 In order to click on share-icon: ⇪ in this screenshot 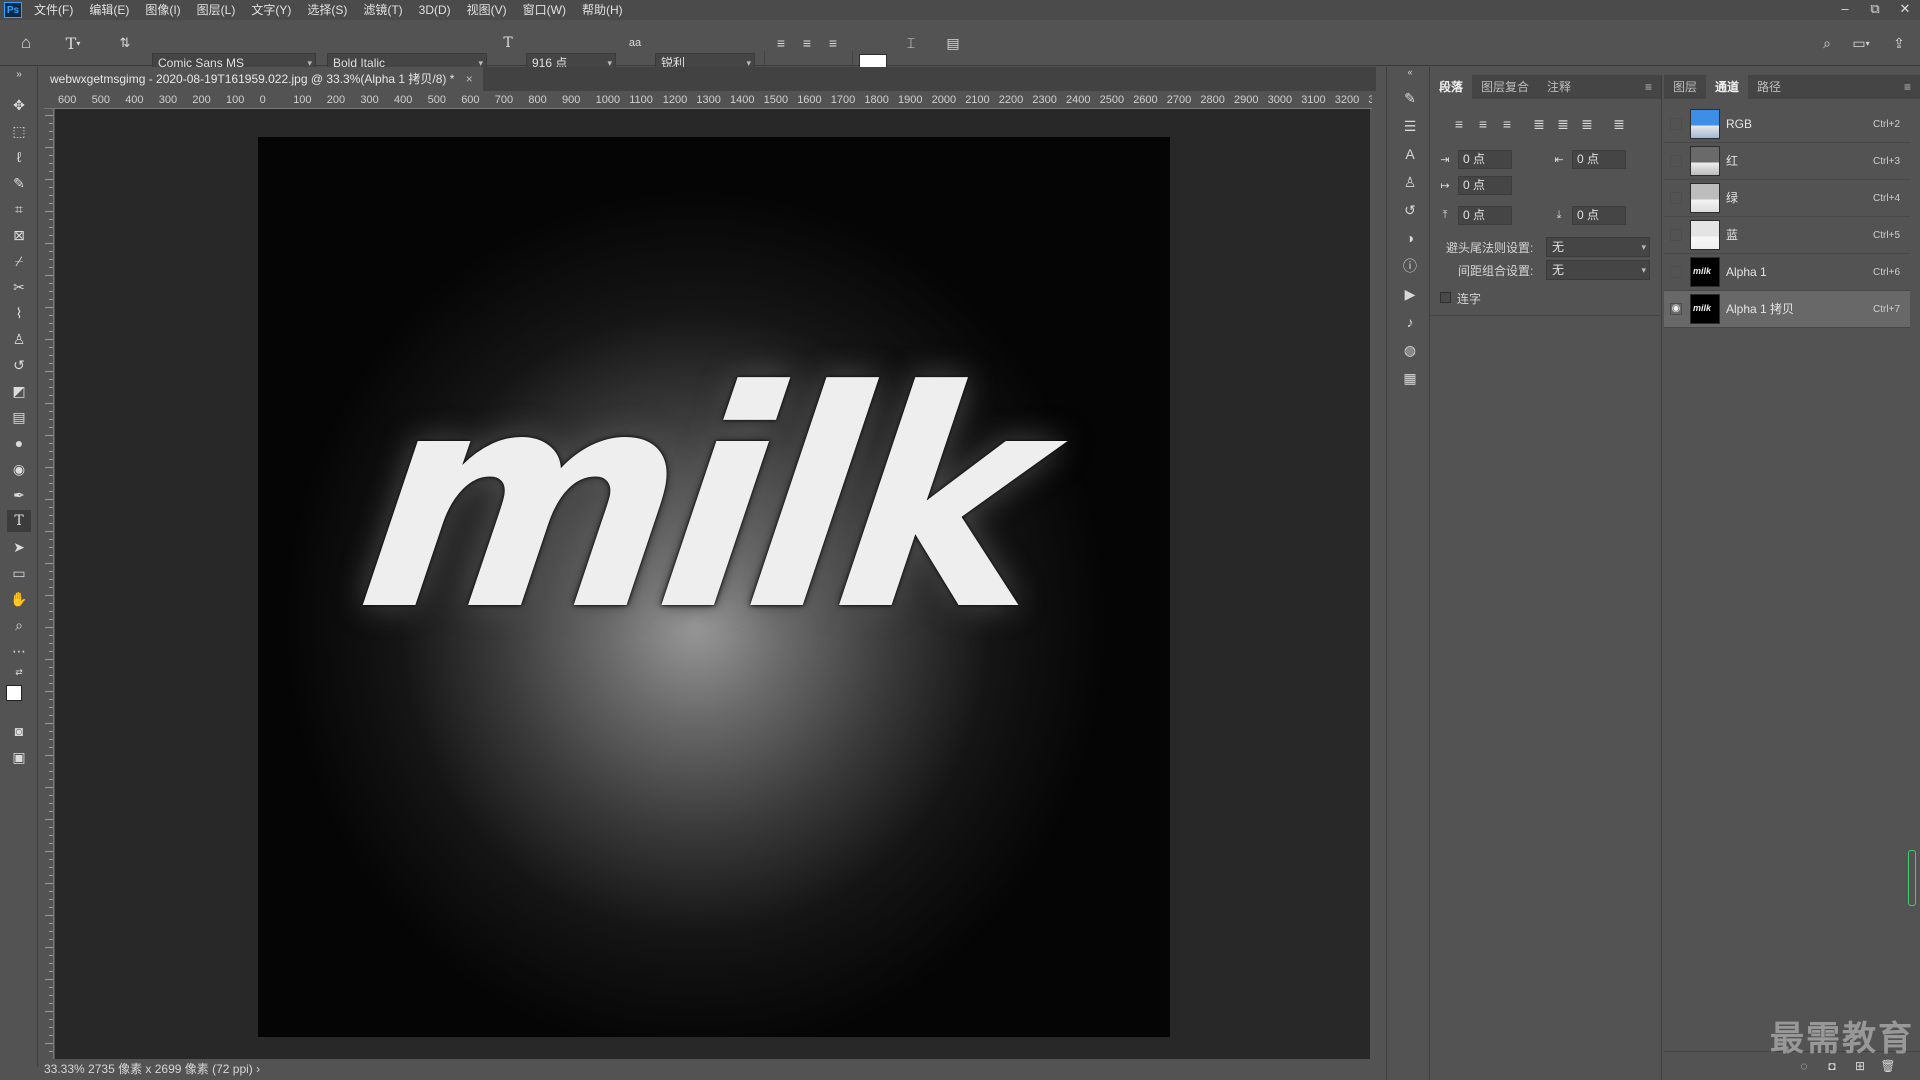, I will do `click(1899, 43)`.